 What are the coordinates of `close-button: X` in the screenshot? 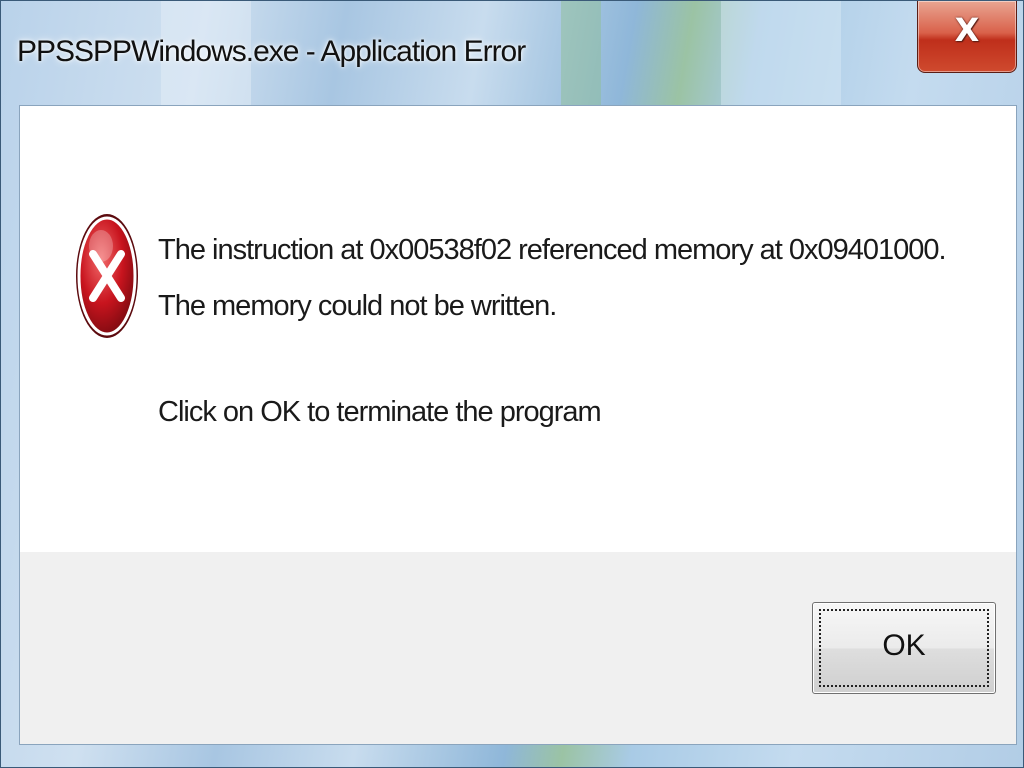 It's located at (967, 37).